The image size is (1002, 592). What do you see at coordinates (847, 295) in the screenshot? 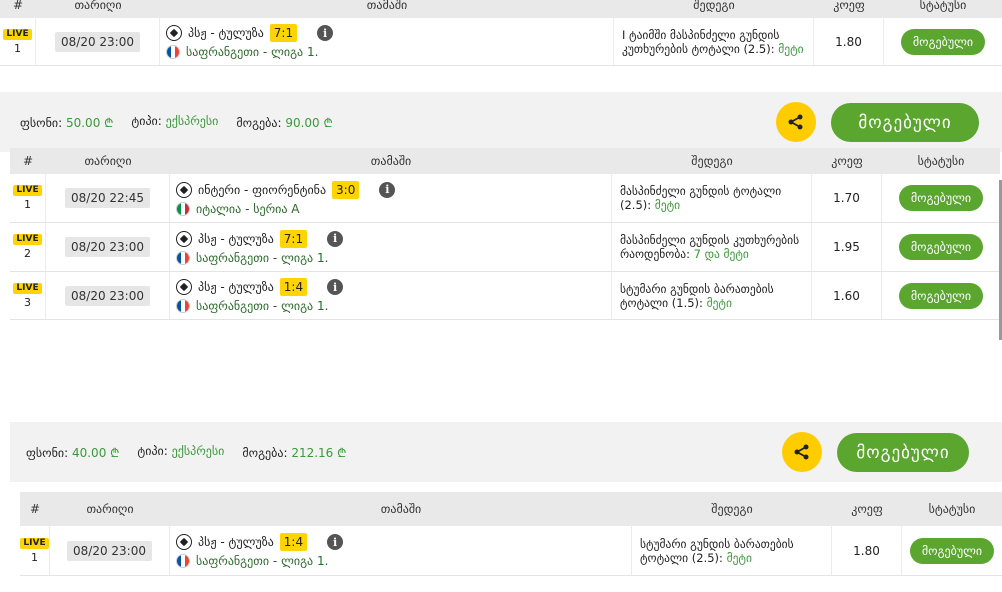
I see `odds-value: 1.60` at bounding box center [847, 295].